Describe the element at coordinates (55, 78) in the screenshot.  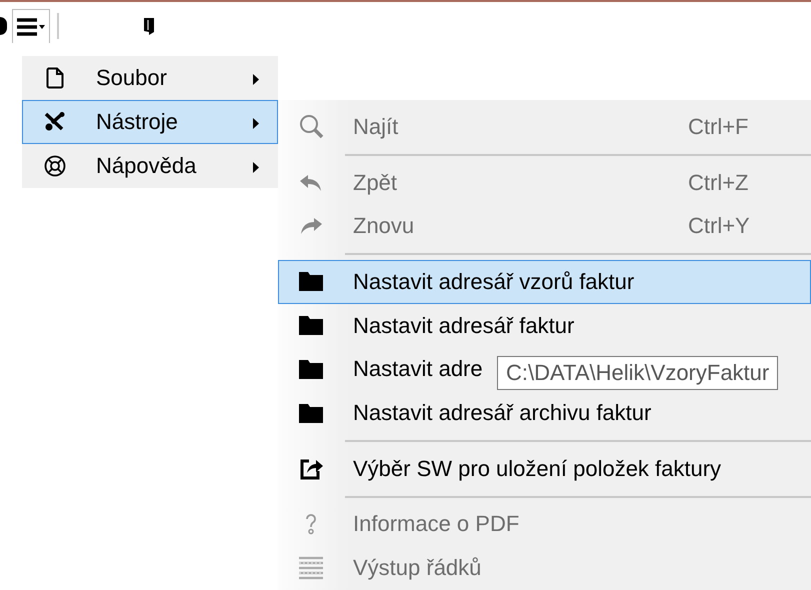
I see `page-icon` at that location.